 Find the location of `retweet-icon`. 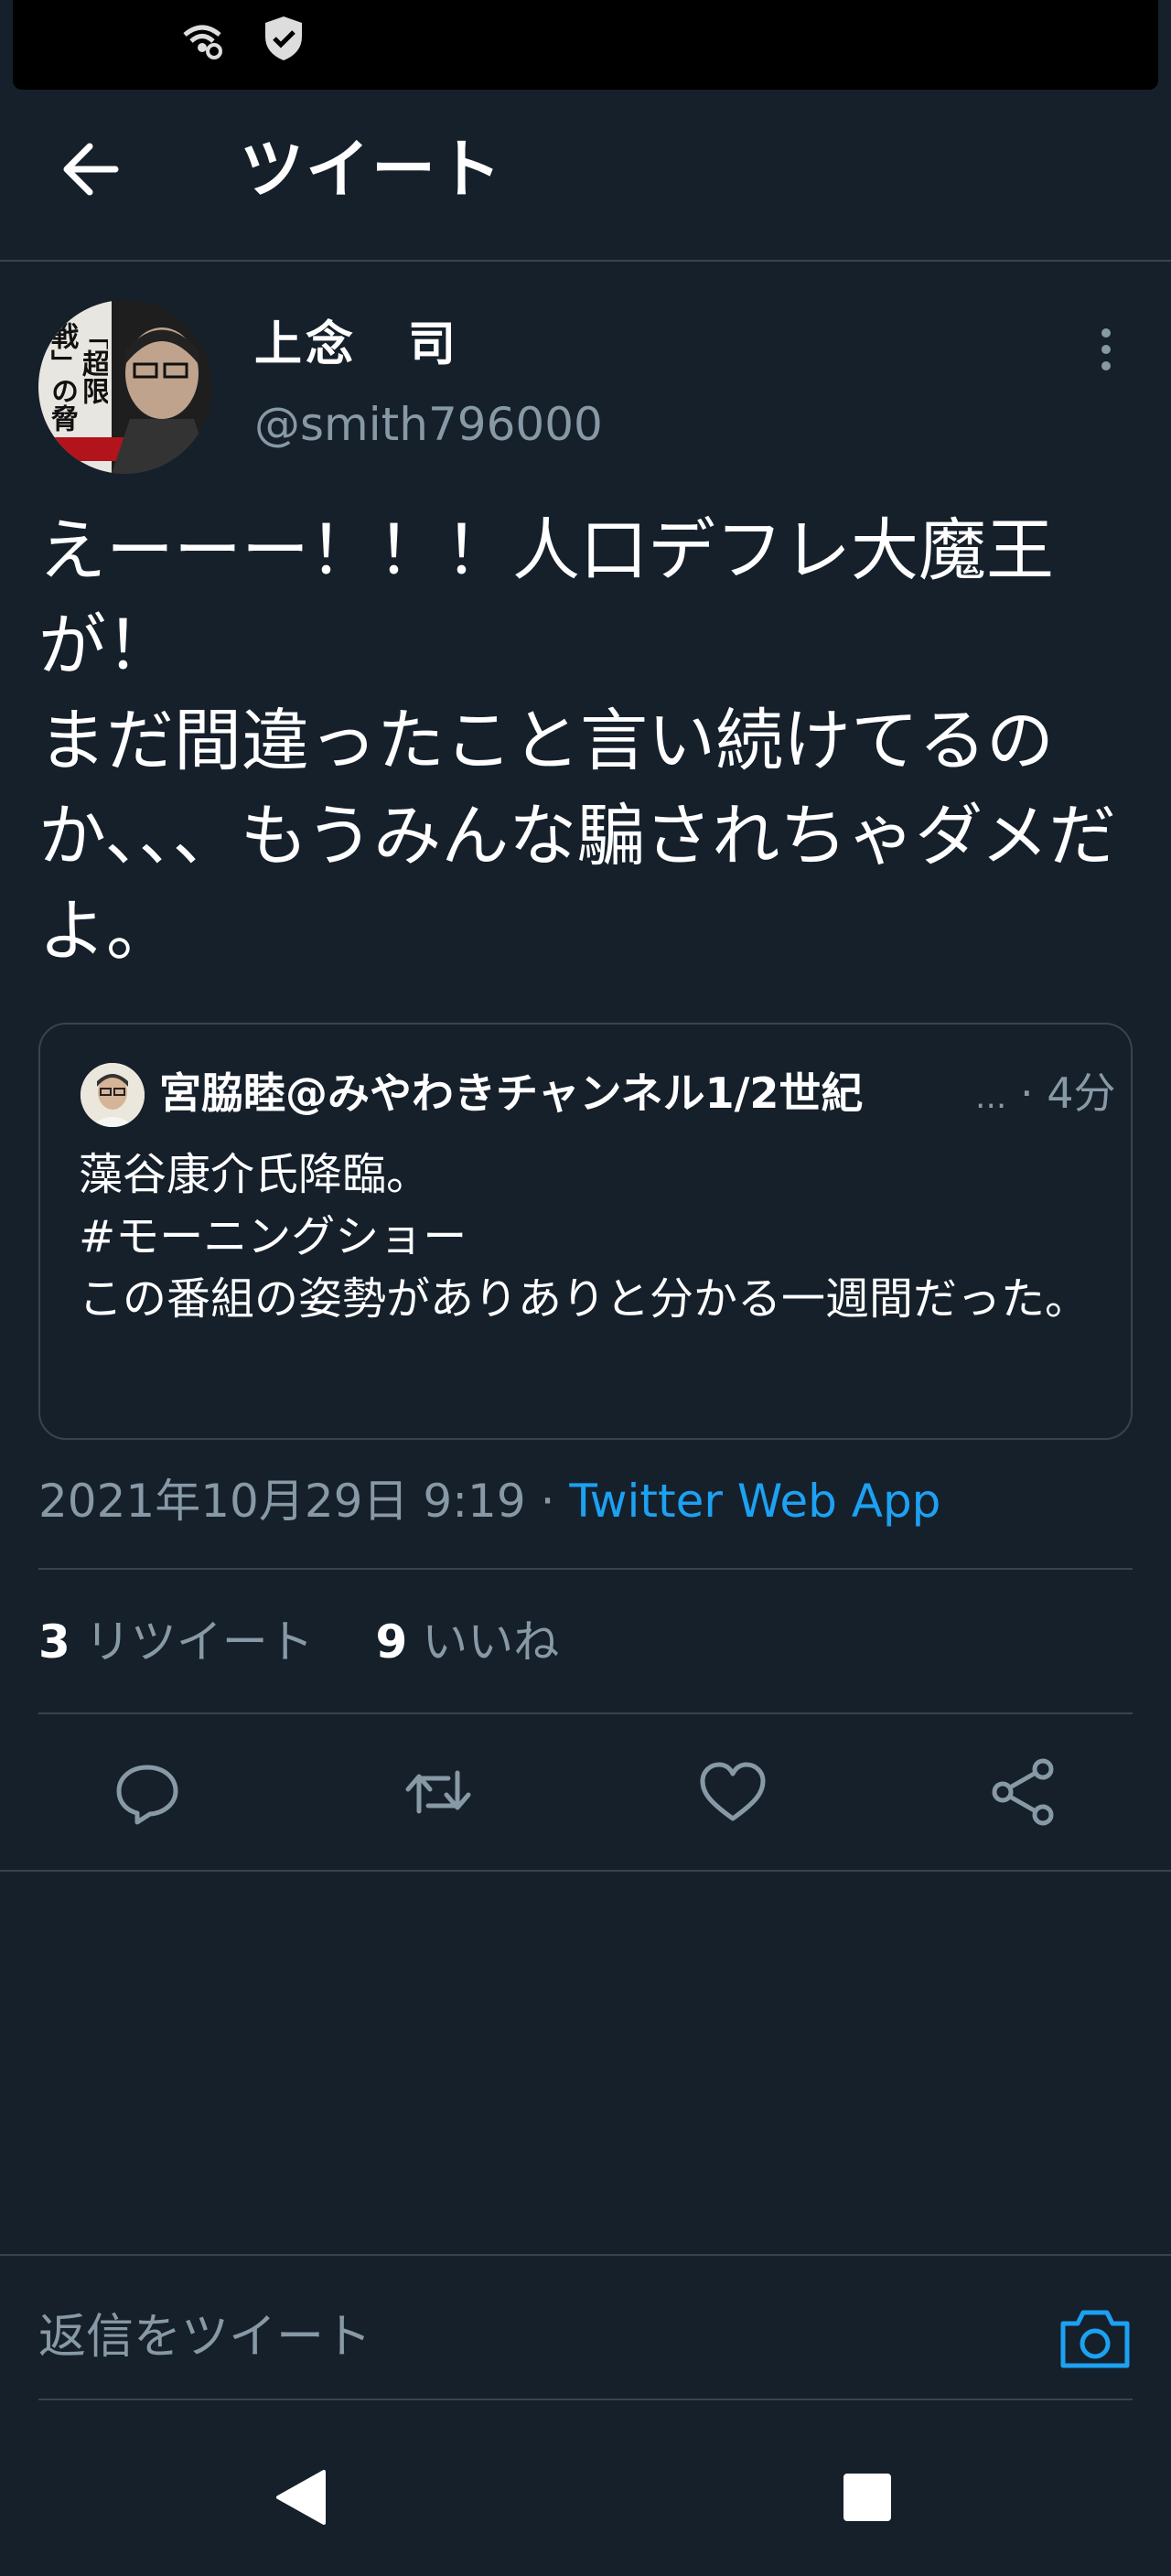

retweet-icon is located at coordinates (438, 1792).